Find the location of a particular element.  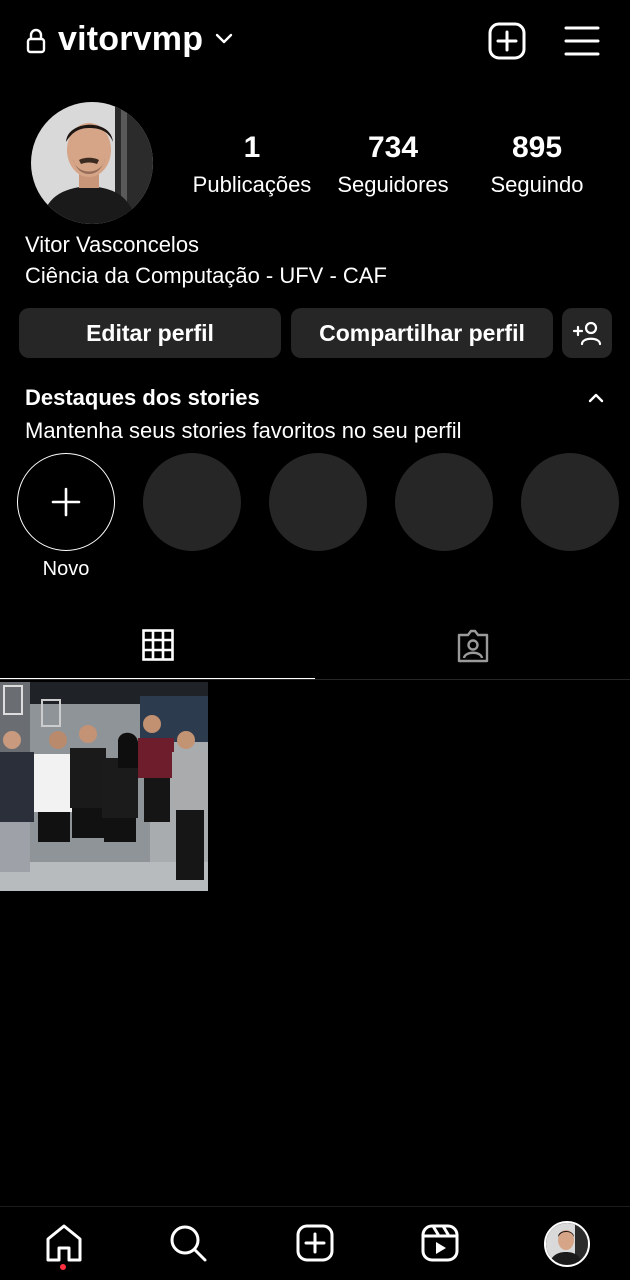

profile-tab-avatar is located at coordinates (567, 1244).